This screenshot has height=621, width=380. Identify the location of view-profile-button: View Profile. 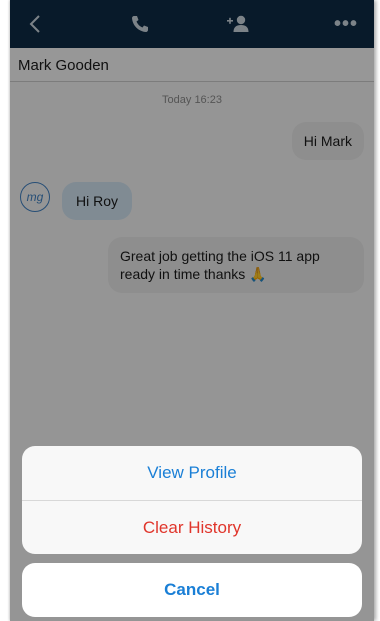
(192, 473).